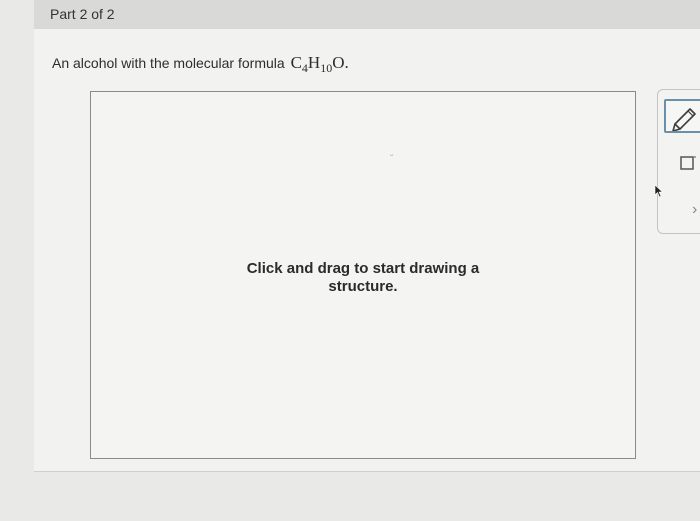 Image resolution: width=700 pixels, height=521 pixels. What do you see at coordinates (168, 63) in the screenshot?
I see `question-prompt: An alcohol with the molecular formula` at bounding box center [168, 63].